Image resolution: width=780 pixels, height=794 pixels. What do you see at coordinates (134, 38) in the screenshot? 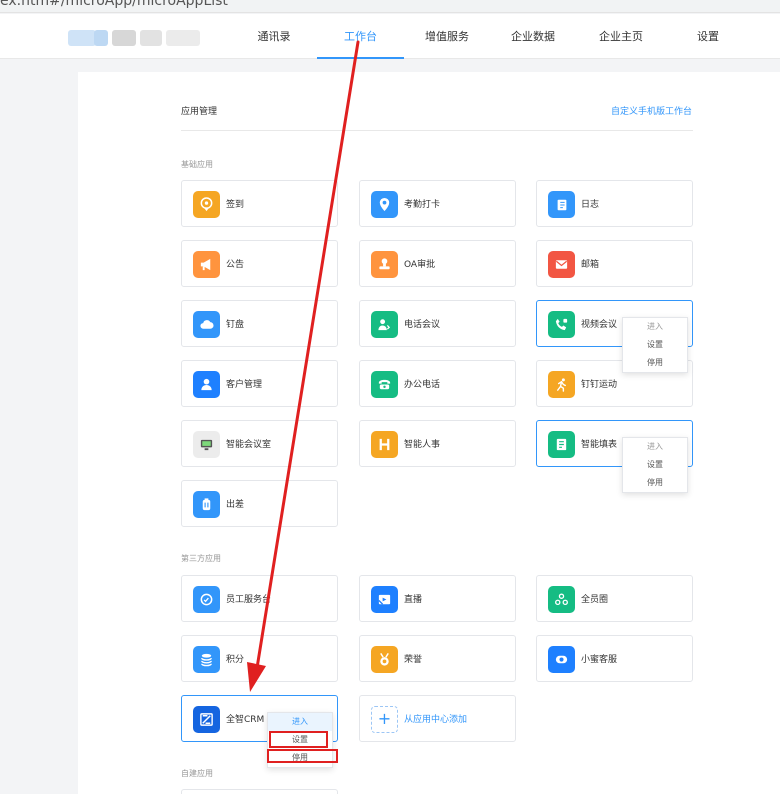
I see `company-logo` at bounding box center [134, 38].